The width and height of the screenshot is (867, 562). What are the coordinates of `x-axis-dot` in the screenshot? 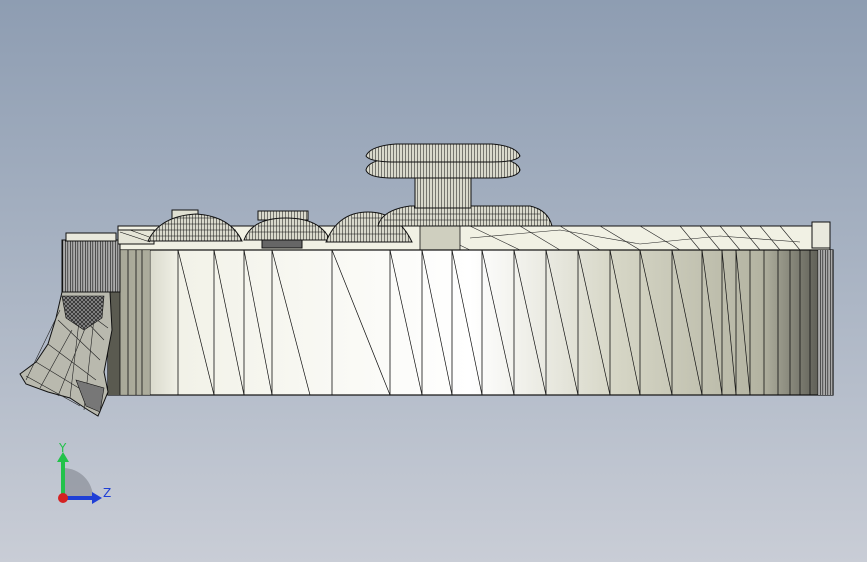 It's located at (63, 498).